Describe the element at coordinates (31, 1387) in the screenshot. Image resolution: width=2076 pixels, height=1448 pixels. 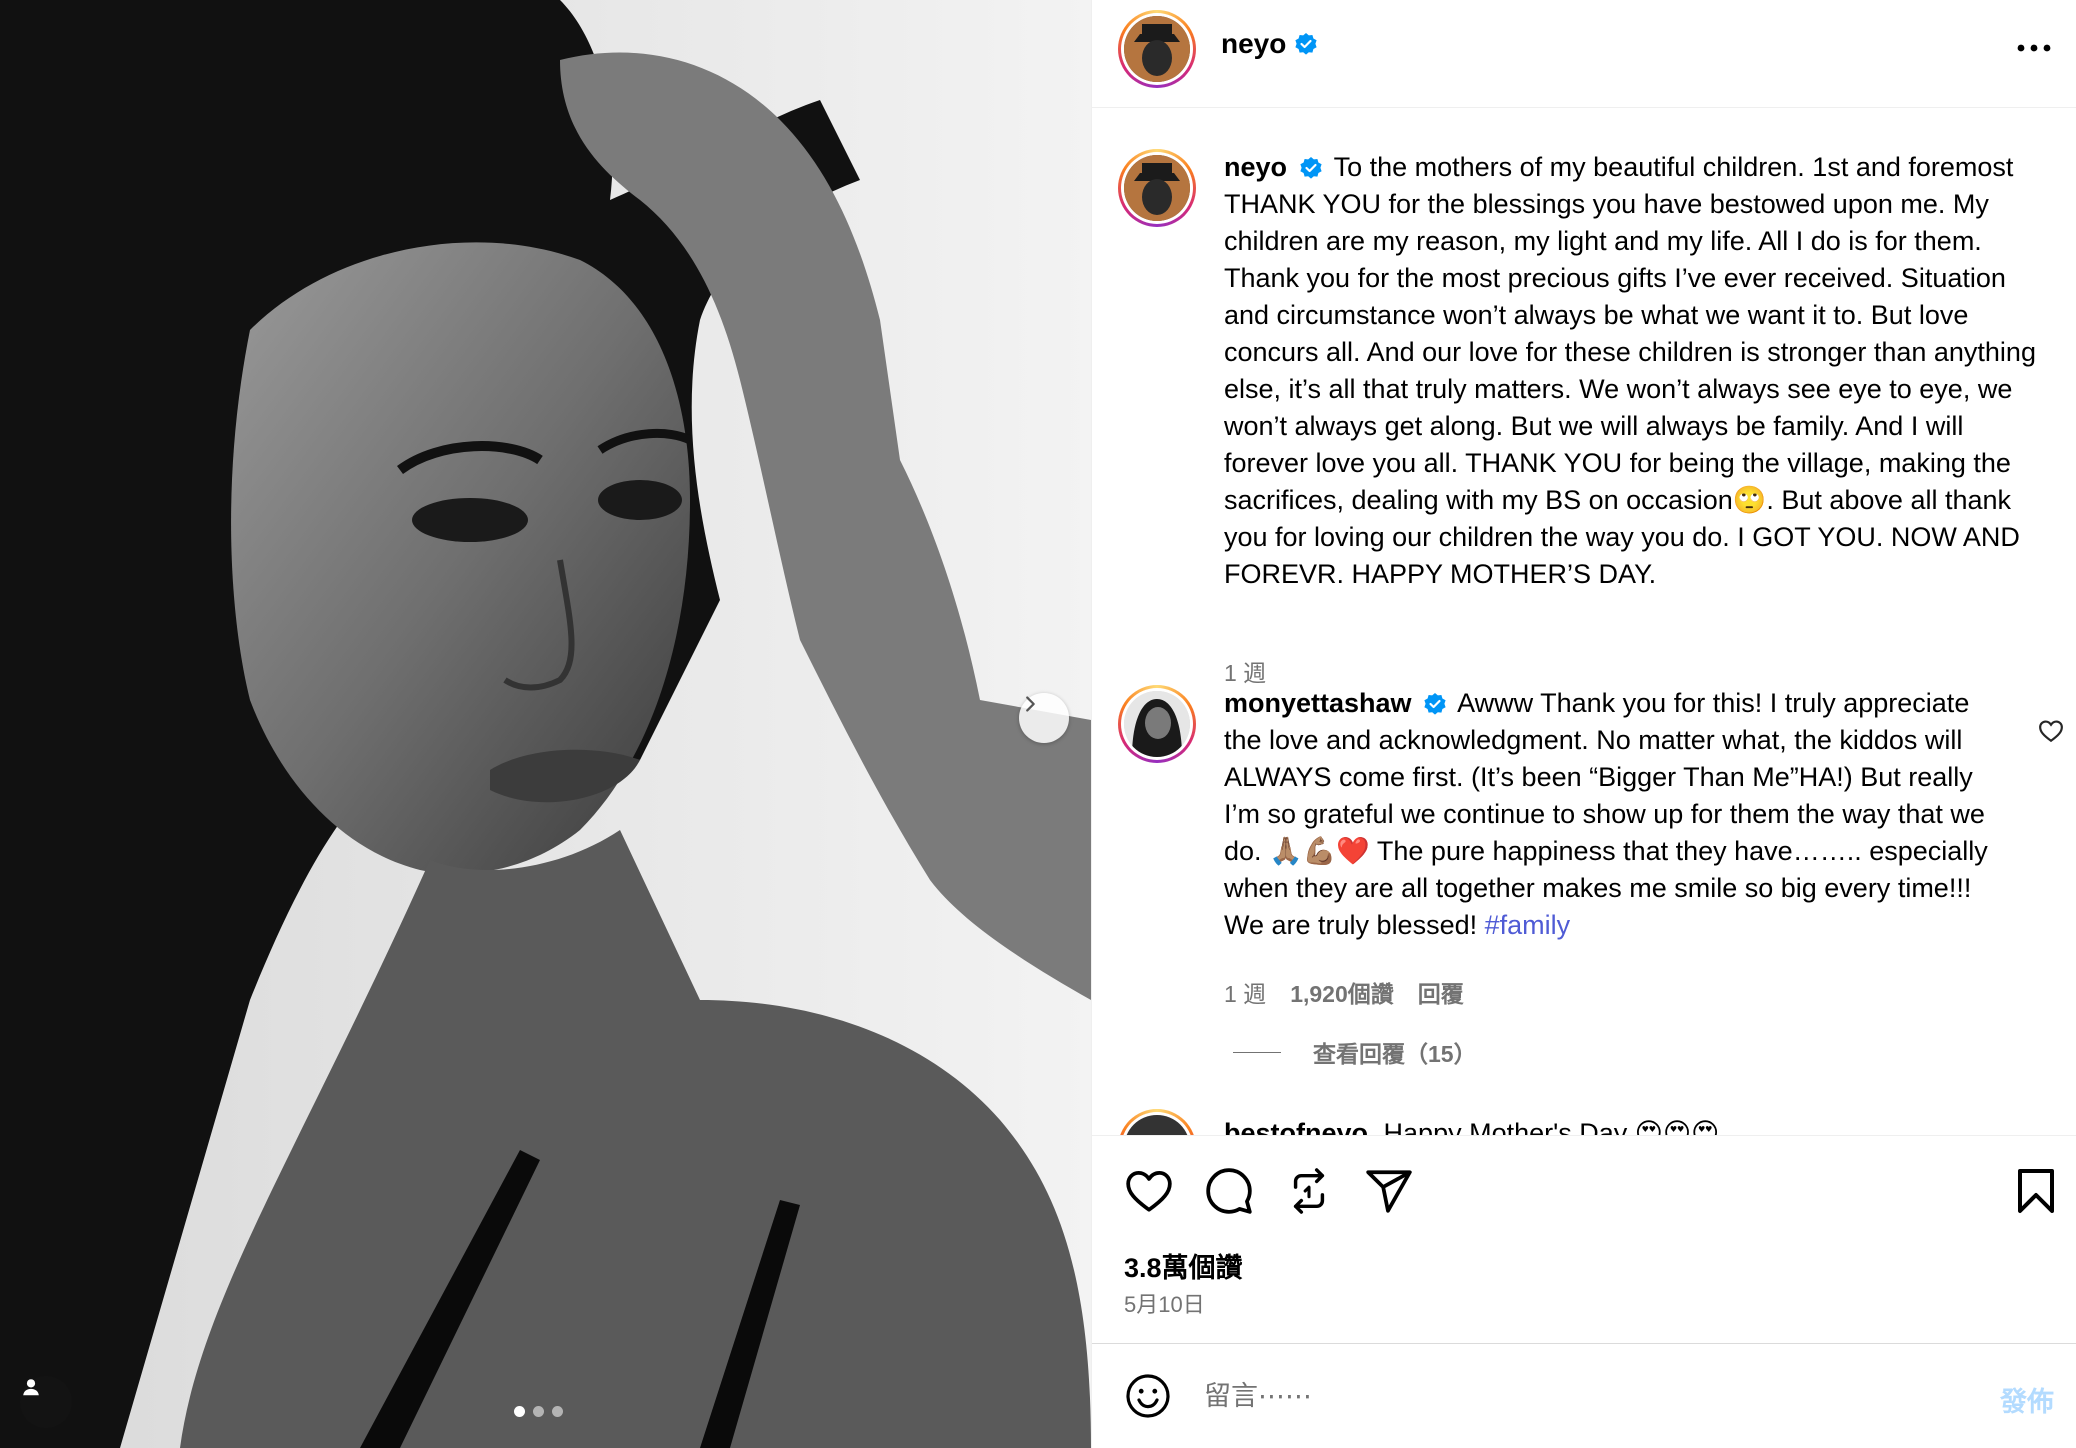
I see `user-tag-icon` at that location.